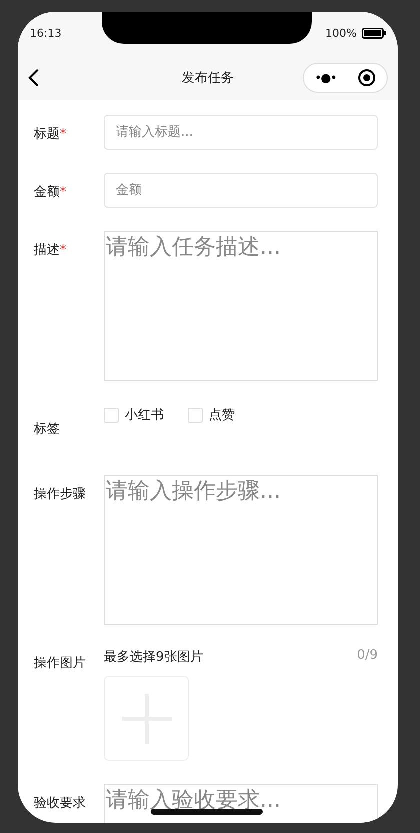 The height and width of the screenshot is (833, 420). What do you see at coordinates (208, 78) in the screenshot?
I see `page-title: 发布任务` at bounding box center [208, 78].